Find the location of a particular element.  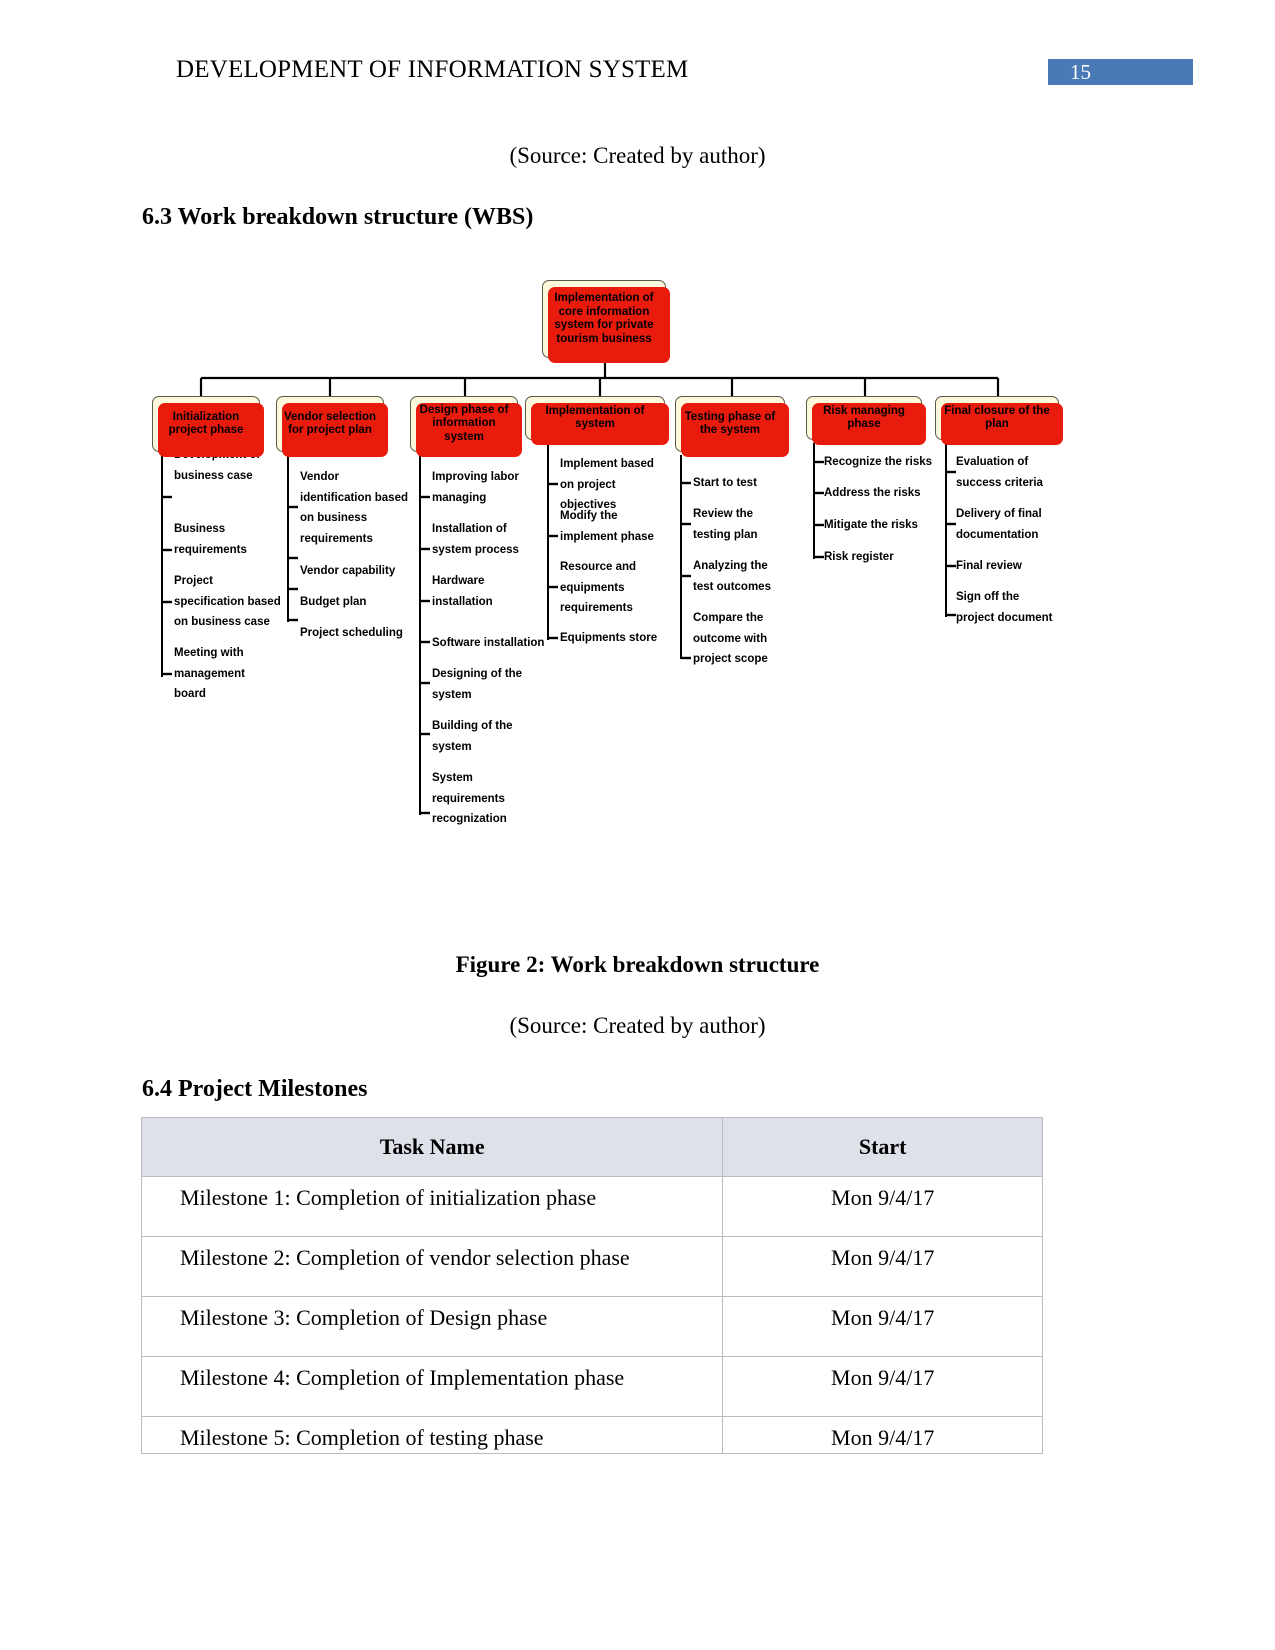

wbs-branch-label: Risk managing phase is located at coordinates (864, 417).